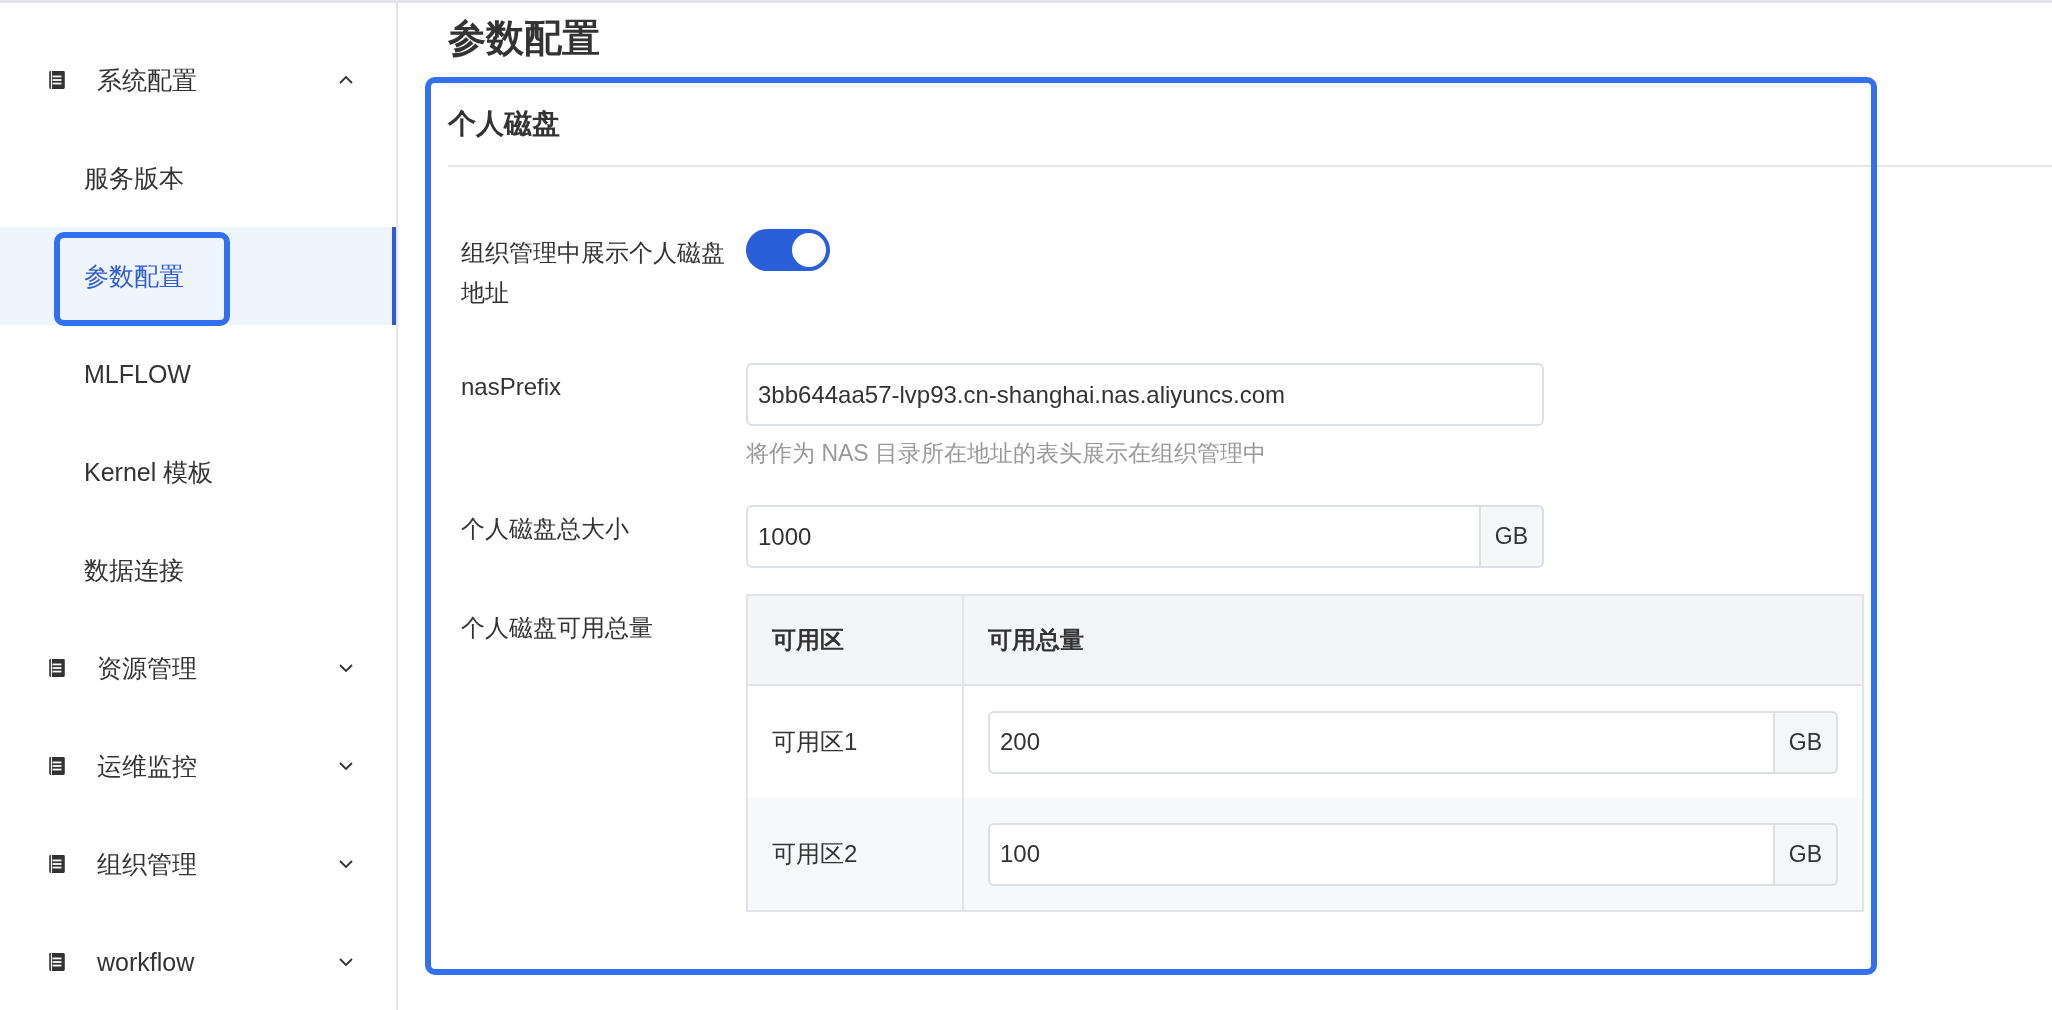 The width and height of the screenshot is (2052, 1010). What do you see at coordinates (557, 628) in the screenshot?
I see `field-label: 个人磁盘可用总量` at bounding box center [557, 628].